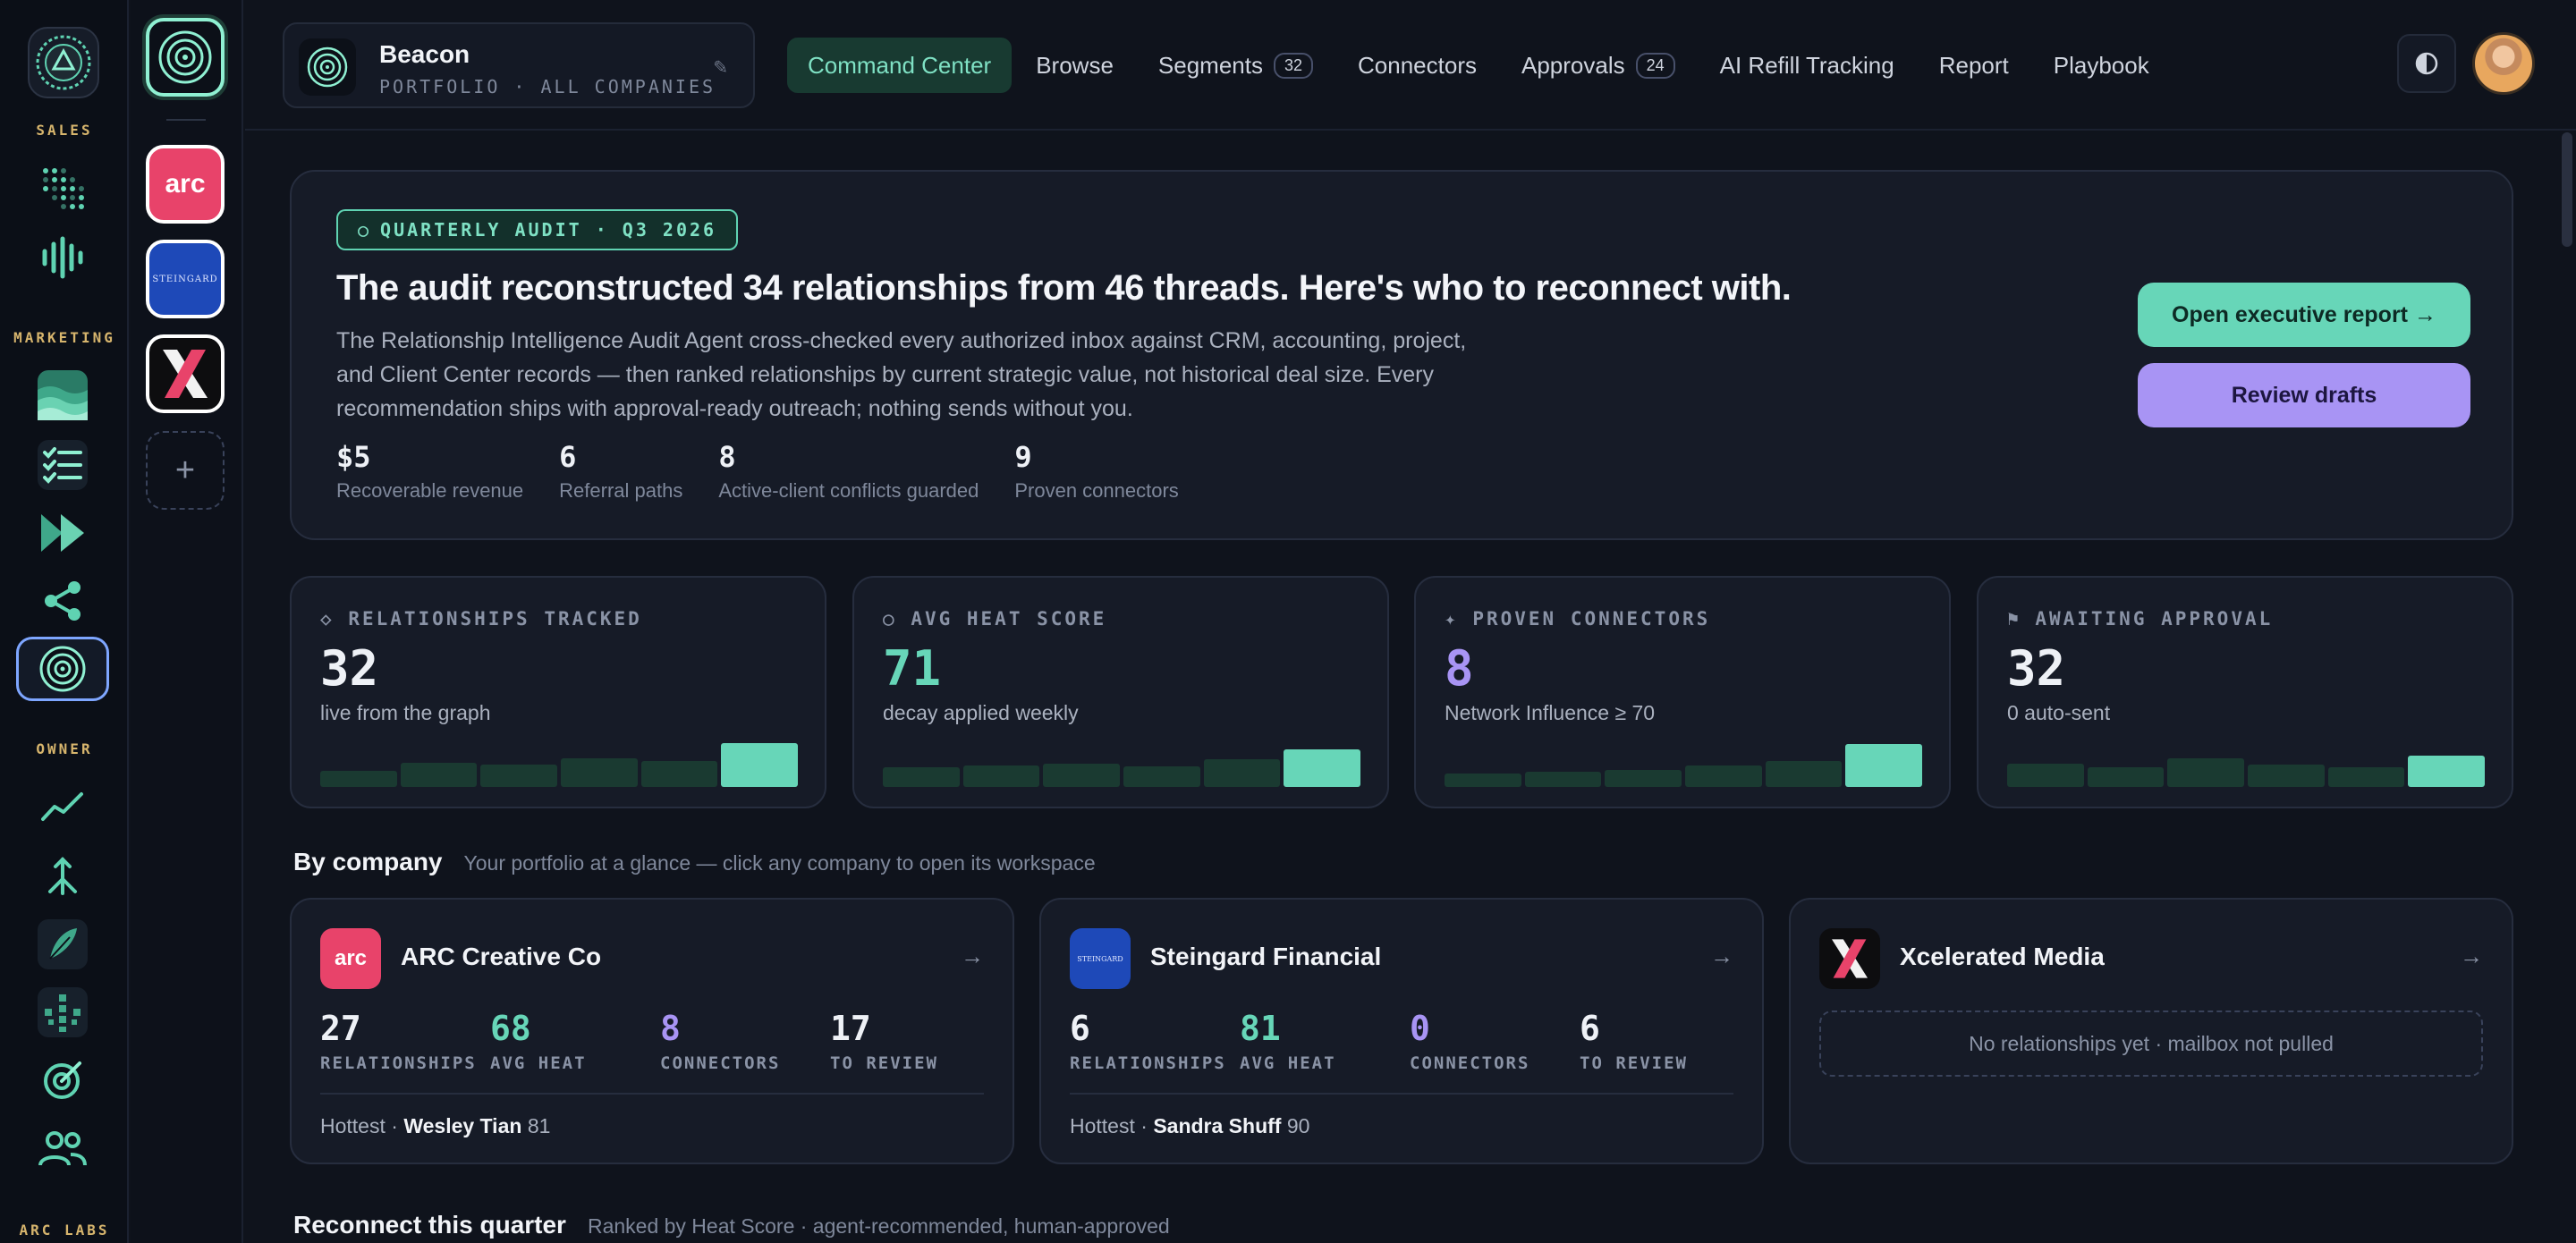  What do you see at coordinates (2245, 692) in the screenshot?
I see `kpi-awaiting-approval: ⚑ AWAITING APPROVAL 32 0 auto-sent` at bounding box center [2245, 692].